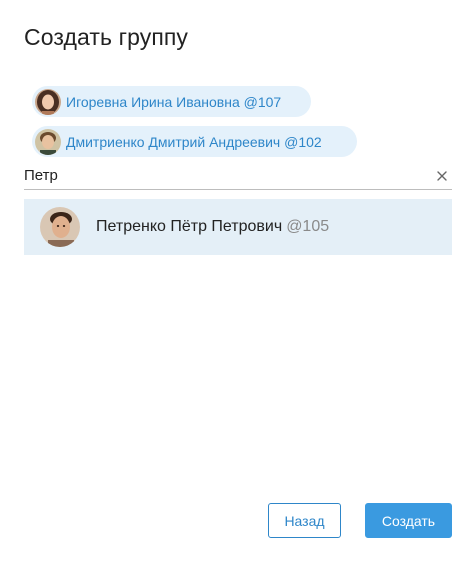 The width and height of the screenshot is (476, 563). I want to click on selected-member-chip: Игоревна Ирина Ивановна @107, so click(171, 101).